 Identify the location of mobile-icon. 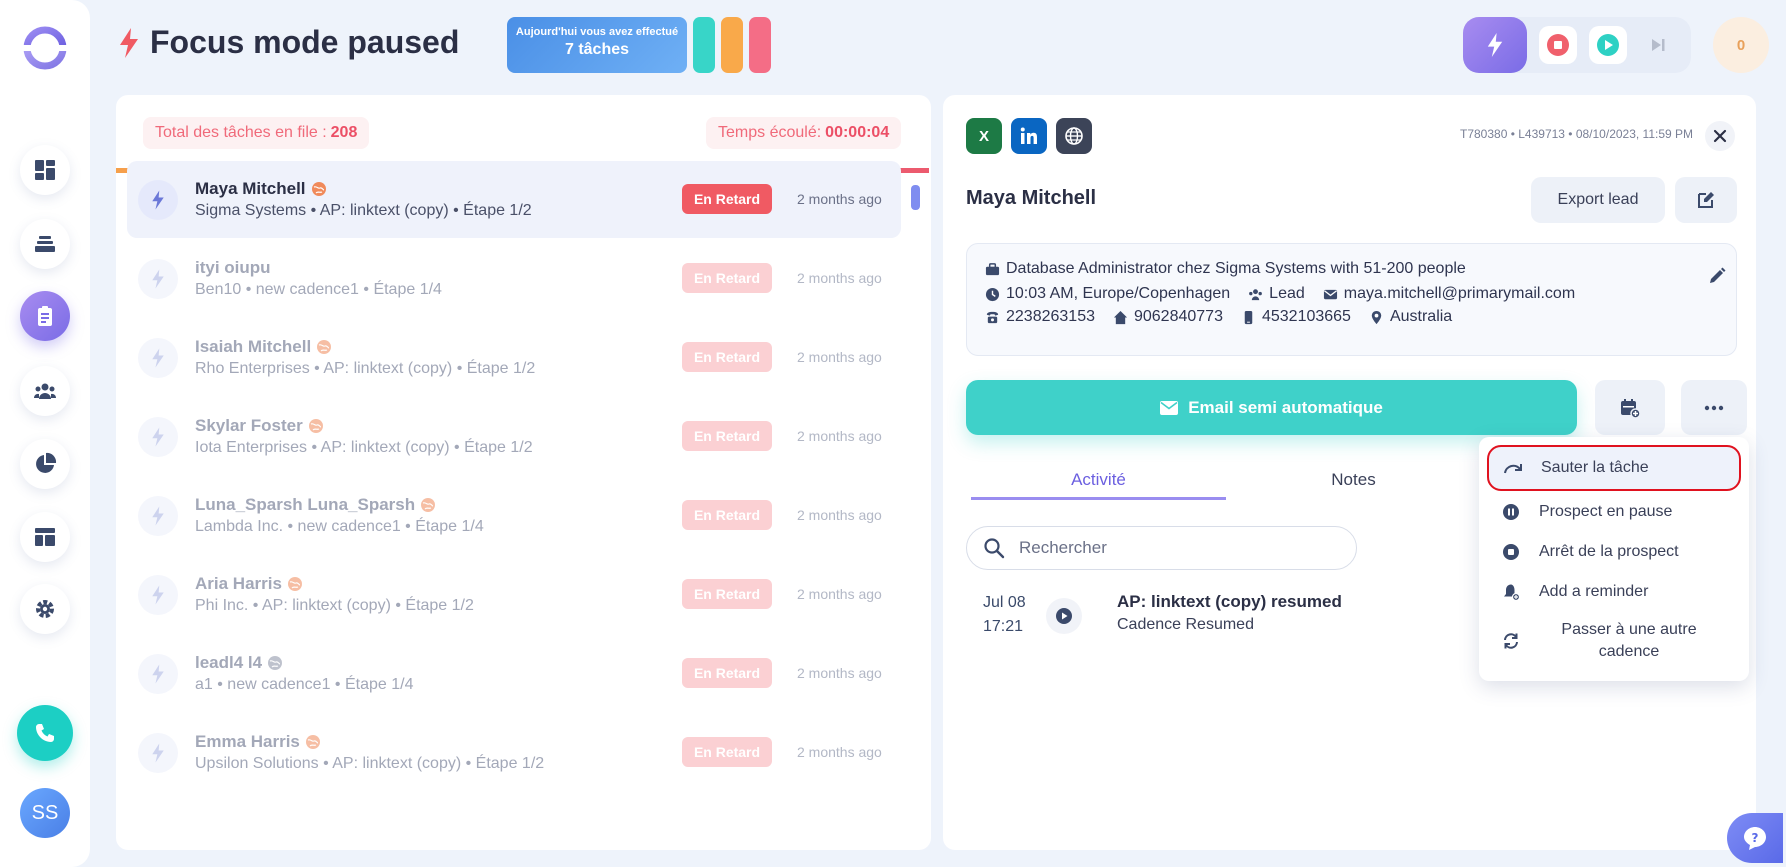
(1248, 317).